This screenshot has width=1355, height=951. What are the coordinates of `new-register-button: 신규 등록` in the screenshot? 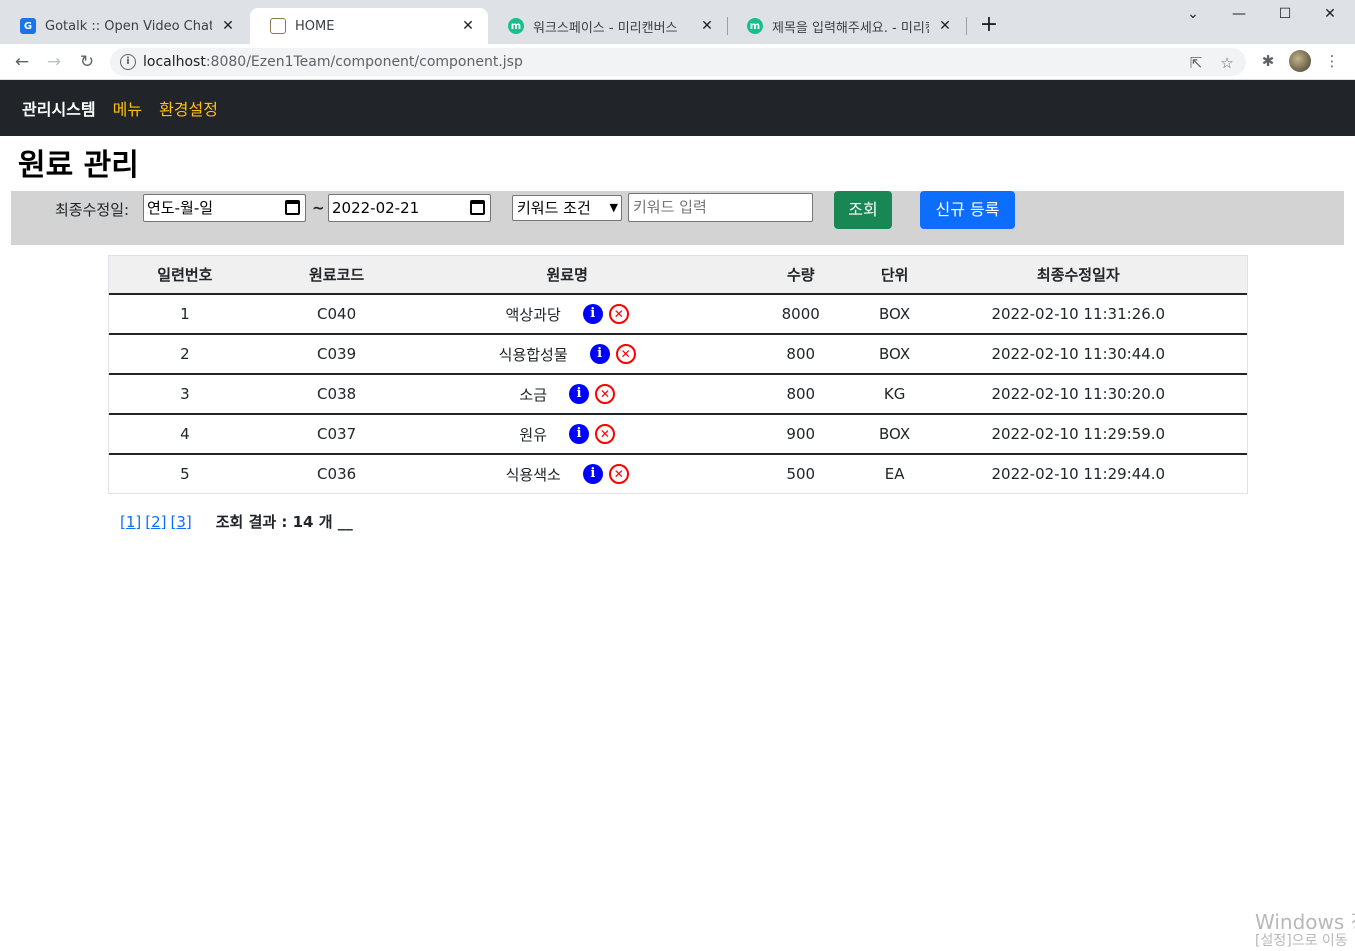 It's located at (967, 210).